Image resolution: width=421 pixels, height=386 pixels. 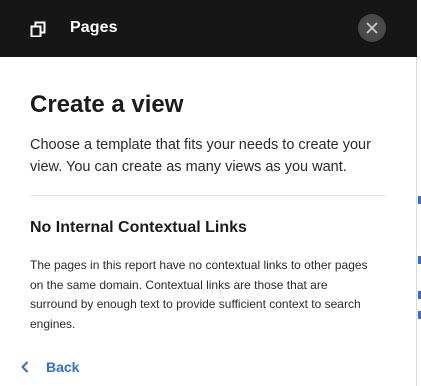 I want to click on divider, so click(x=208, y=195).